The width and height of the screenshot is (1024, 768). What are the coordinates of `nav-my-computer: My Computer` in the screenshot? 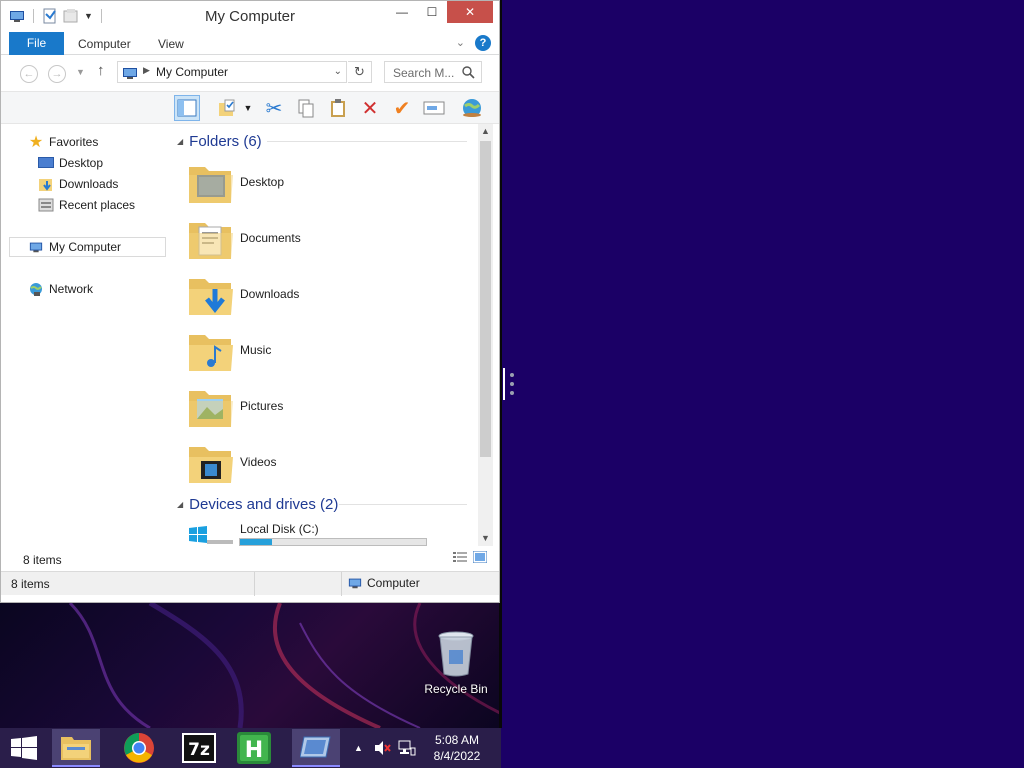 It's located at (87, 247).